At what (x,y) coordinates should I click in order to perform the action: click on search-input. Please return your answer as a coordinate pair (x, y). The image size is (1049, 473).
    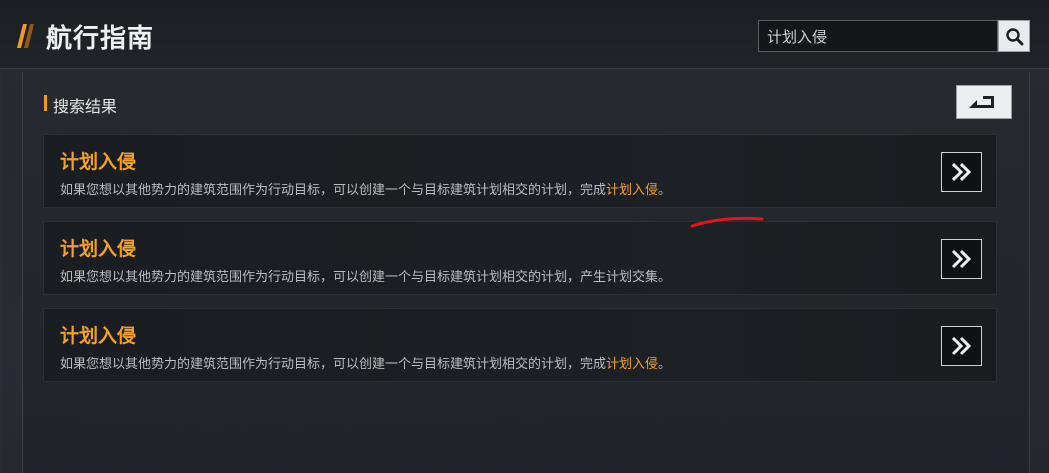
    Looking at the image, I should click on (878, 36).